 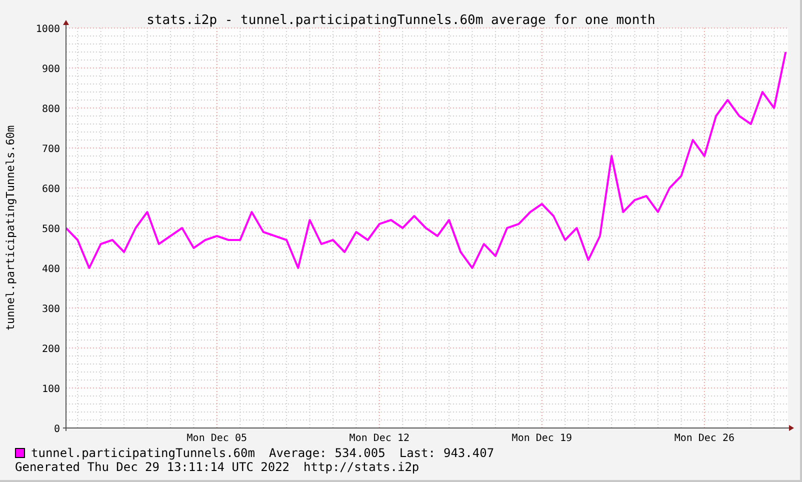 What do you see at coordinates (401, 20) in the screenshot?
I see `chart-title: stats.i2p - tunnel.participatingTunnels.60m average for one month` at bounding box center [401, 20].